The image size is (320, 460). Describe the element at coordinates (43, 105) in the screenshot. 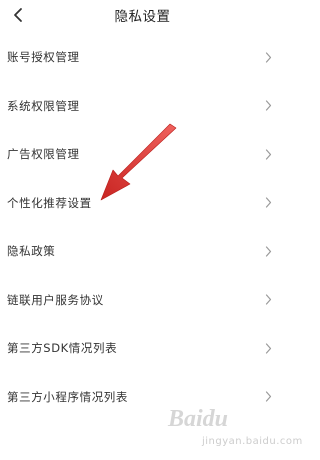

I see `menu-item-label: 系统权限管理` at that location.